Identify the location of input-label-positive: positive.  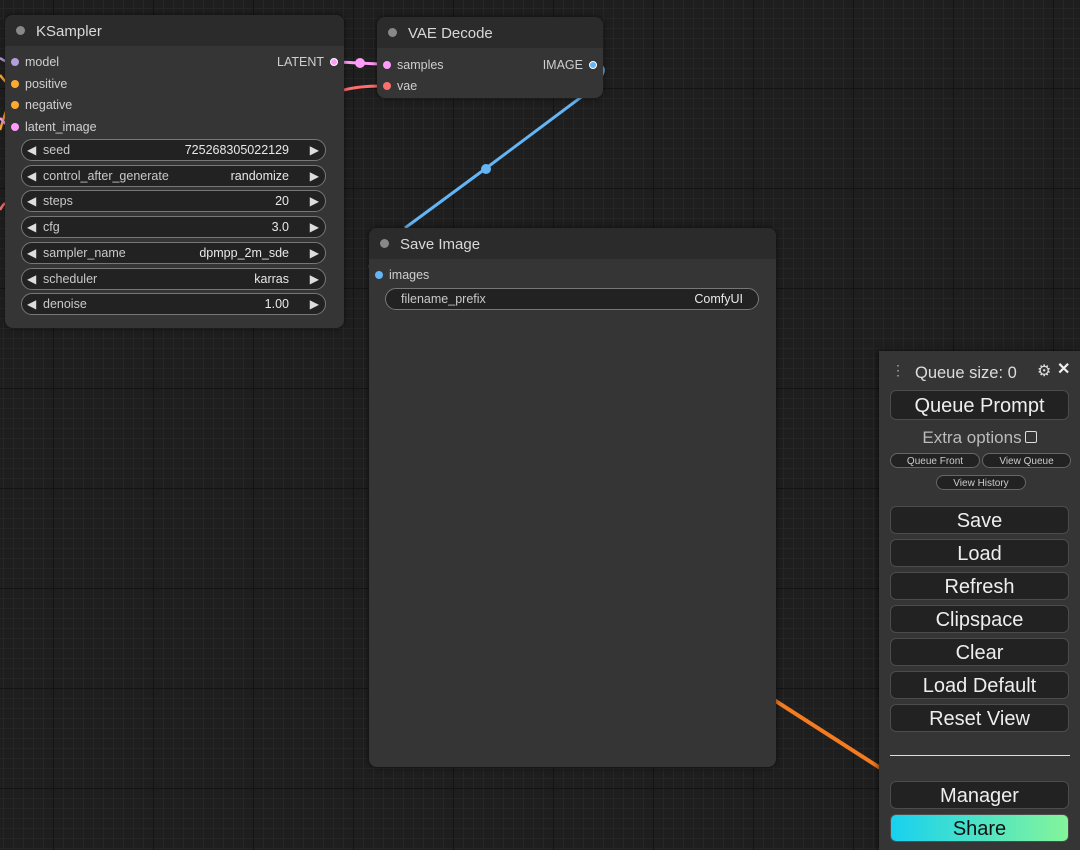
(46, 84).